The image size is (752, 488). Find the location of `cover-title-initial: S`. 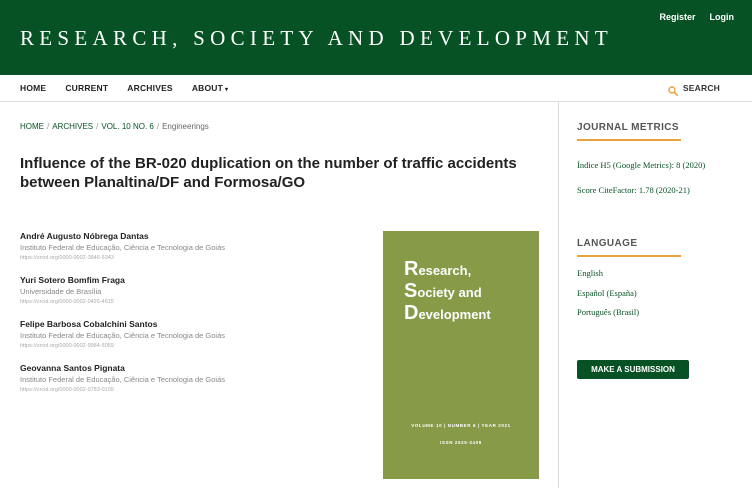

cover-title-initial: S is located at coordinates (411, 291).